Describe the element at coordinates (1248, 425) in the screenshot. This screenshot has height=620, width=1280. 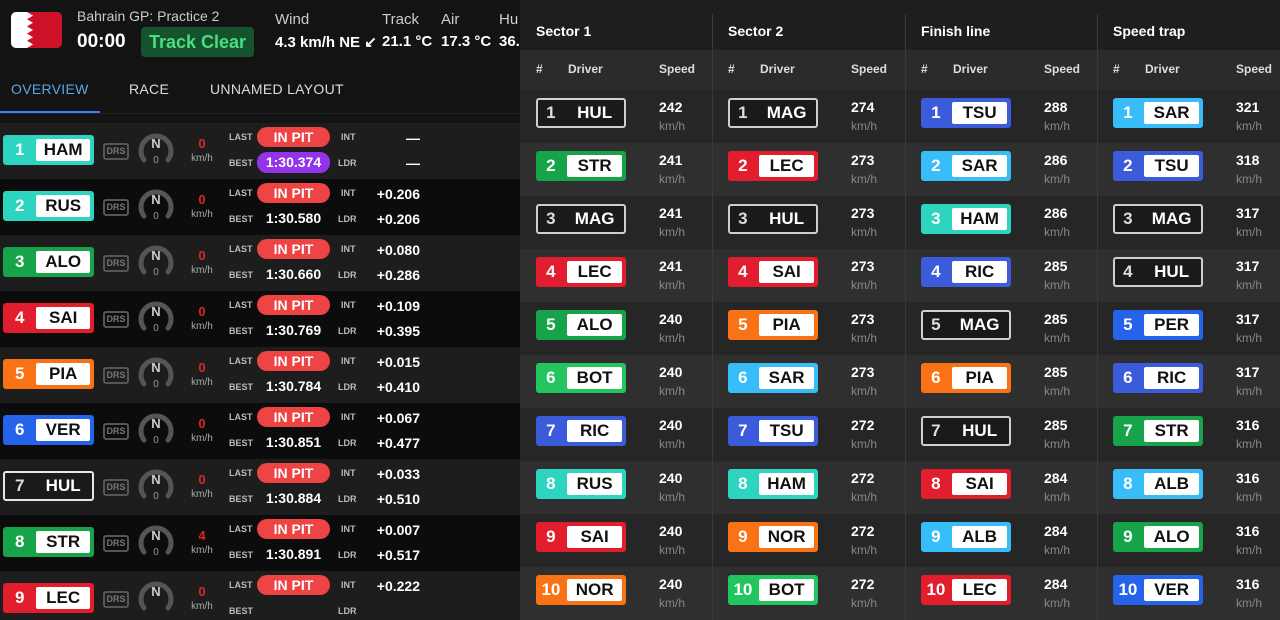
I see `speed-value: 316` at that location.